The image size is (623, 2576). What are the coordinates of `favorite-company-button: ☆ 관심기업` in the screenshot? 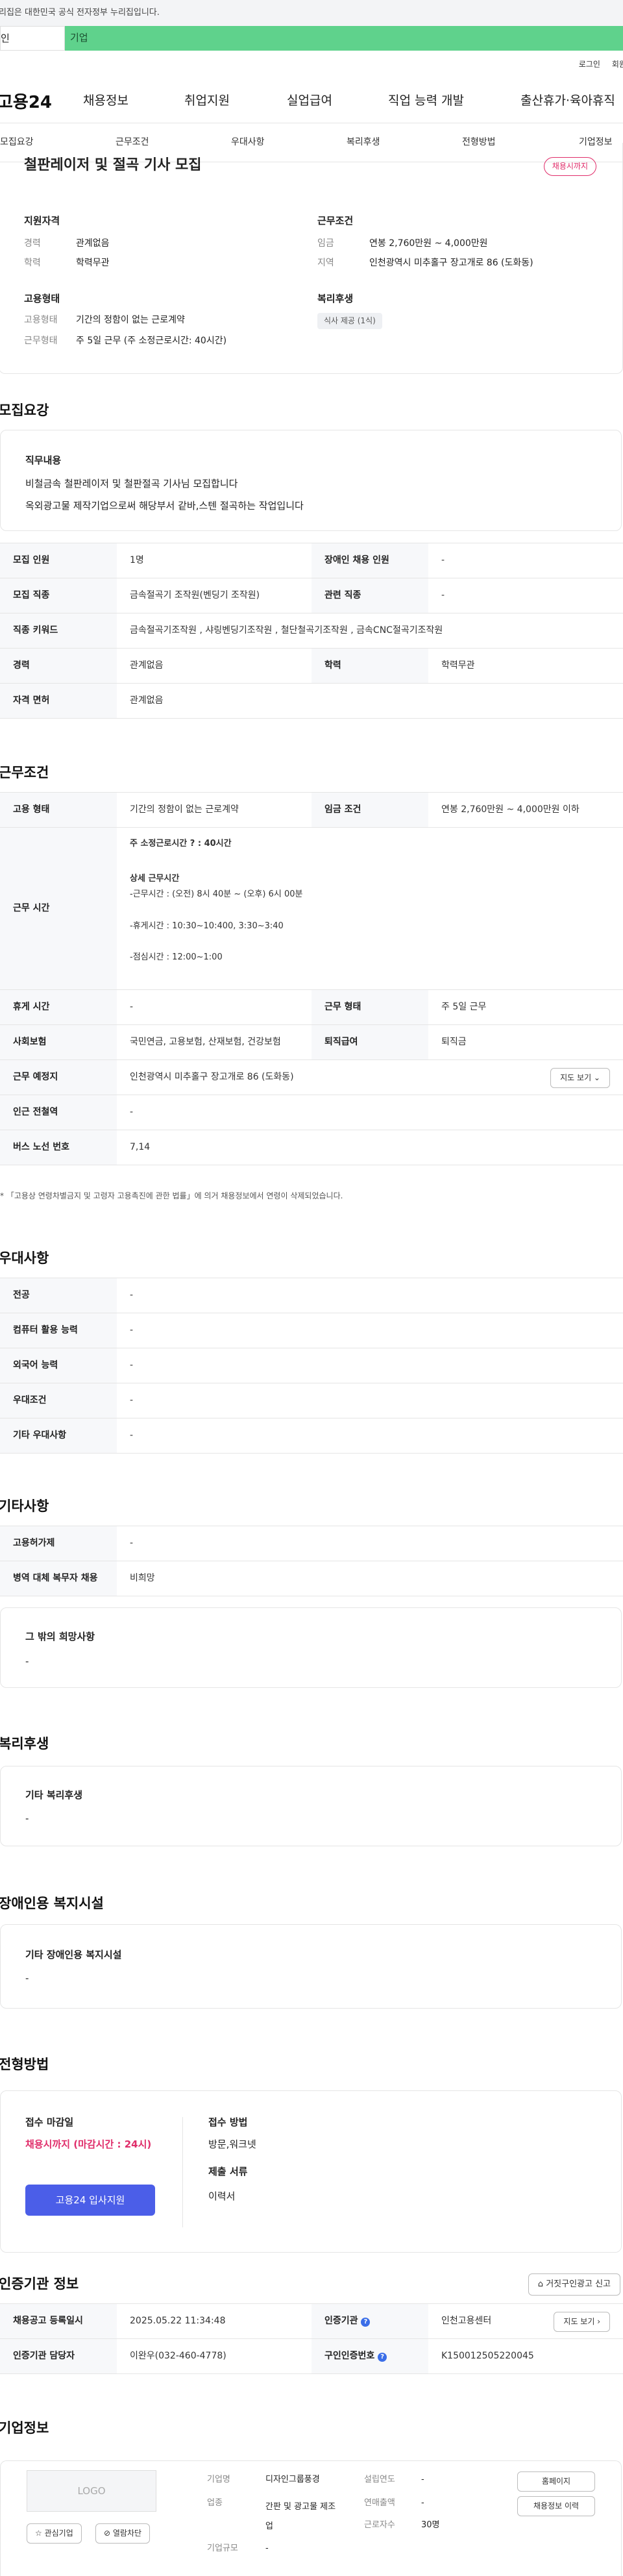 It's located at (55, 2533).